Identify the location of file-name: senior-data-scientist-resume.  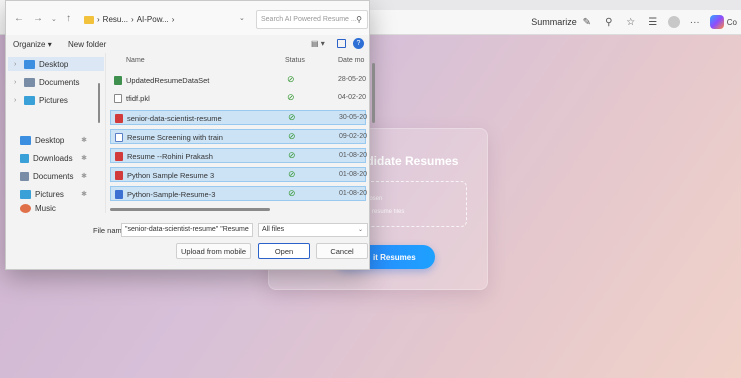
(174, 118).